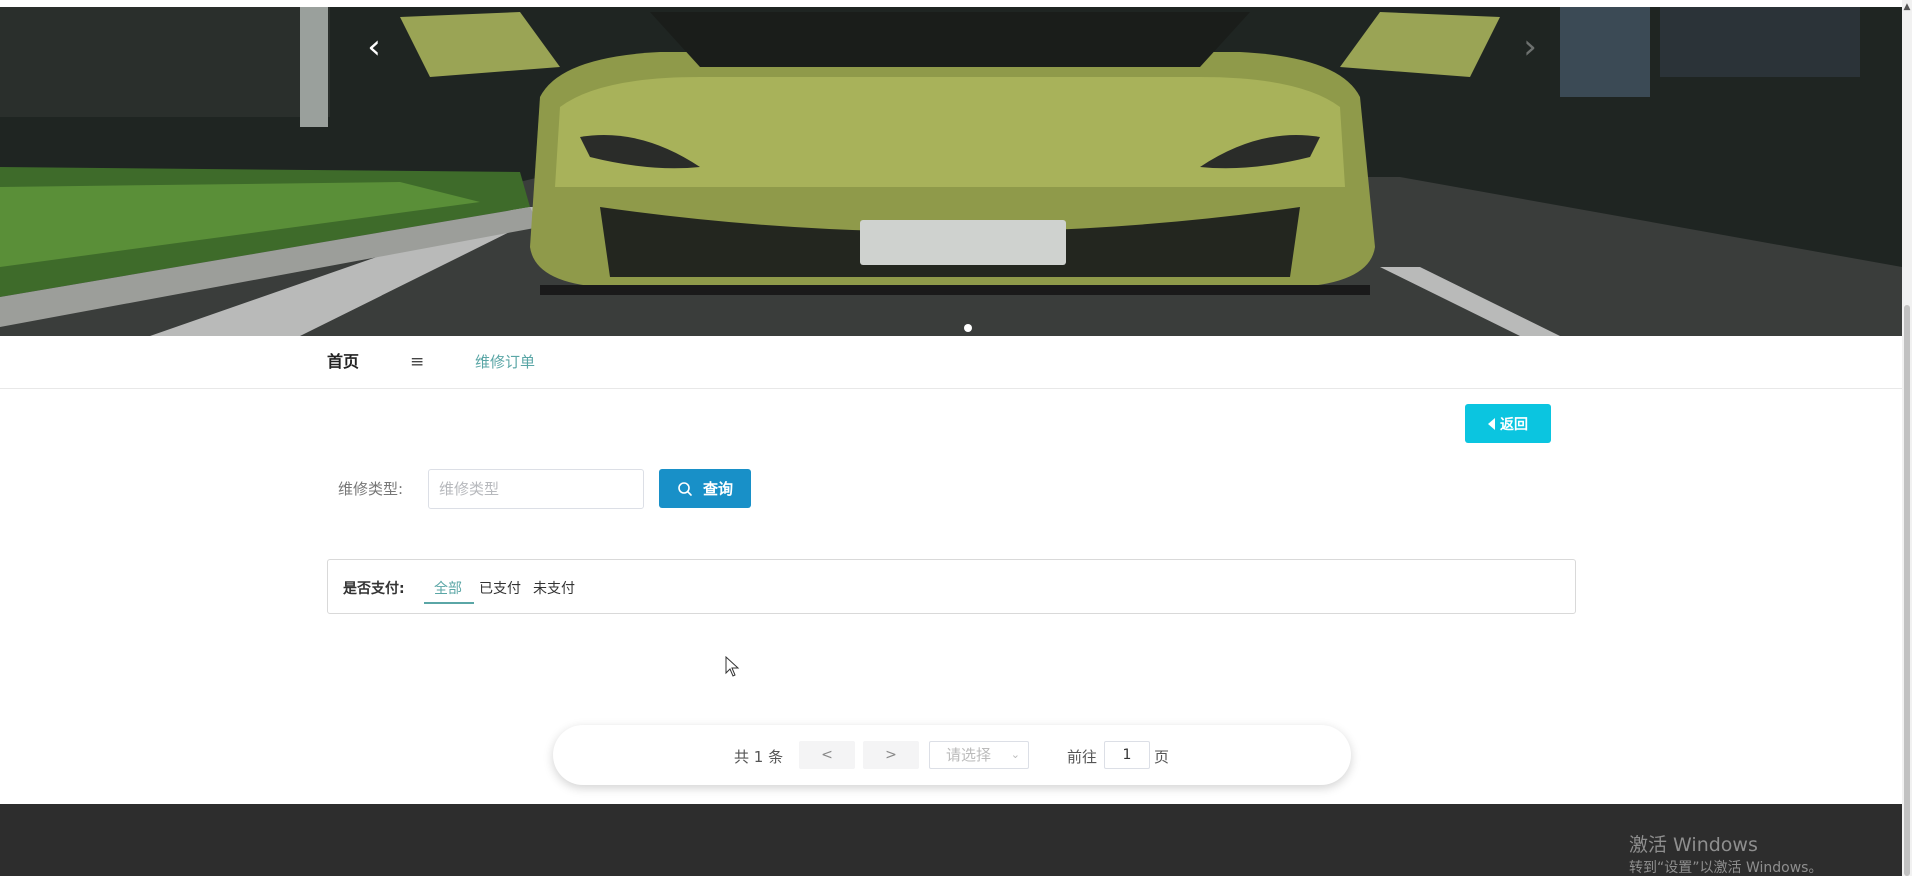 This screenshot has width=1912, height=877. What do you see at coordinates (827, 755) in the screenshot?
I see `pagination-prev-button: <` at bounding box center [827, 755].